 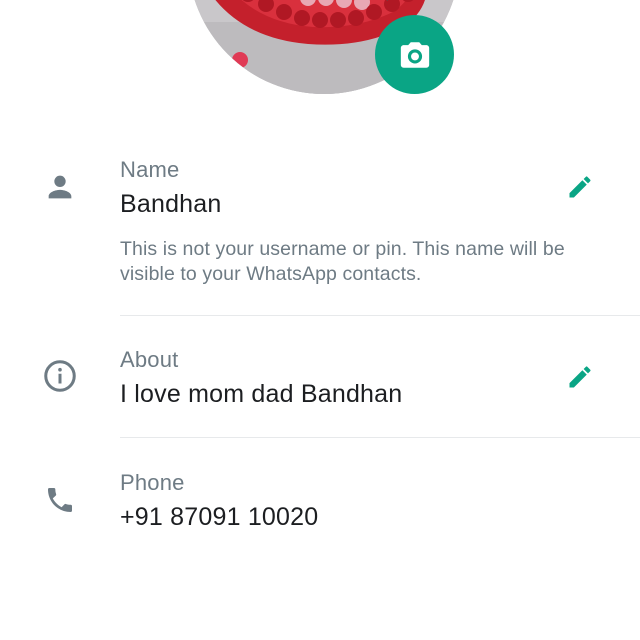 What do you see at coordinates (149, 359) in the screenshot?
I see `about-label: About` at bounding box center [149, 359].